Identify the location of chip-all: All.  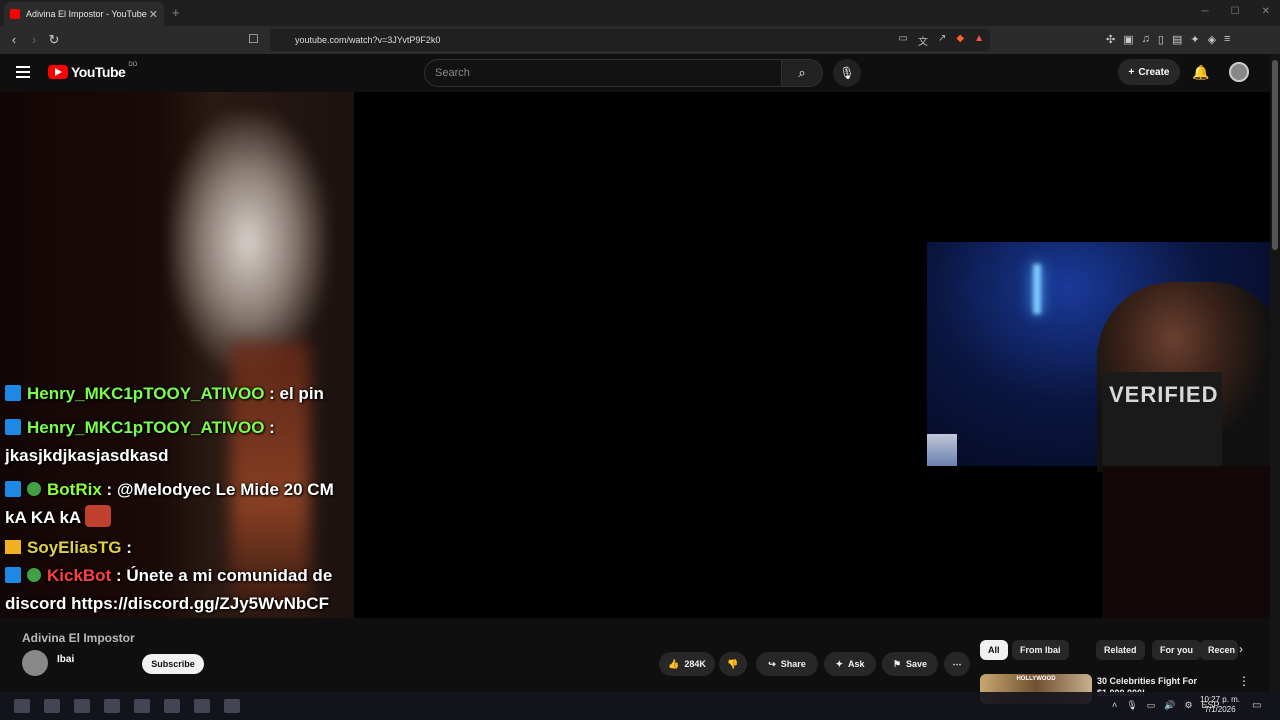
(994, 650).